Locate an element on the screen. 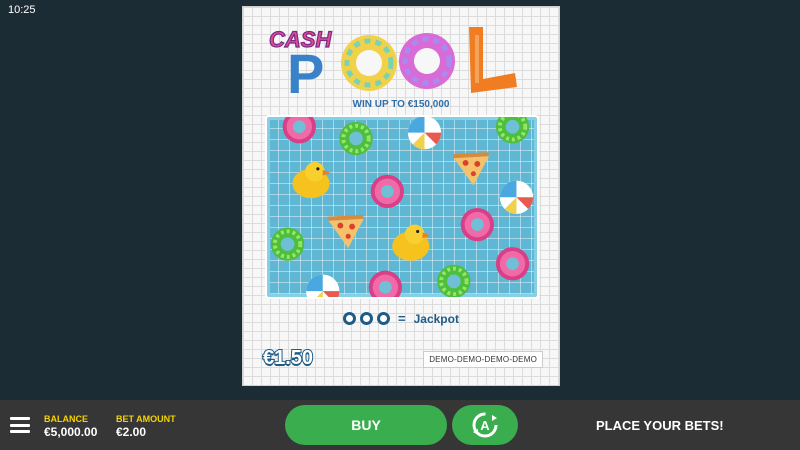 The width and height of the screenshot is (800, 450). balance-label: BALANCE is located at coordinates (66, 419).